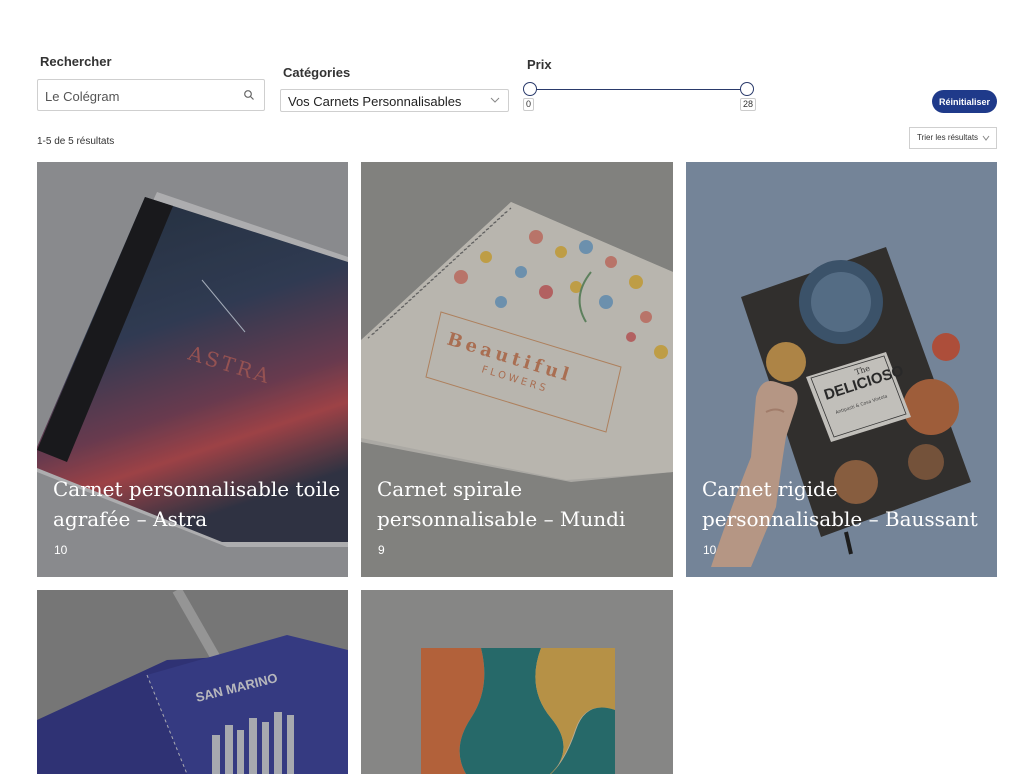 This screenshot has width=1028, height=774. I want to click on price-max-value: 28, so click(748, 104).